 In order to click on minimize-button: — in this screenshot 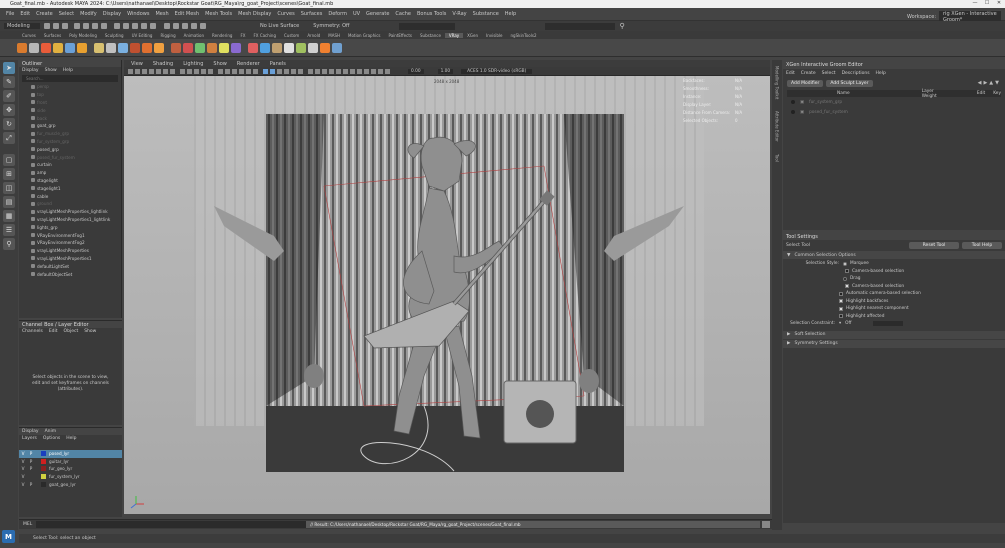, I will do `click(975, 3)`.